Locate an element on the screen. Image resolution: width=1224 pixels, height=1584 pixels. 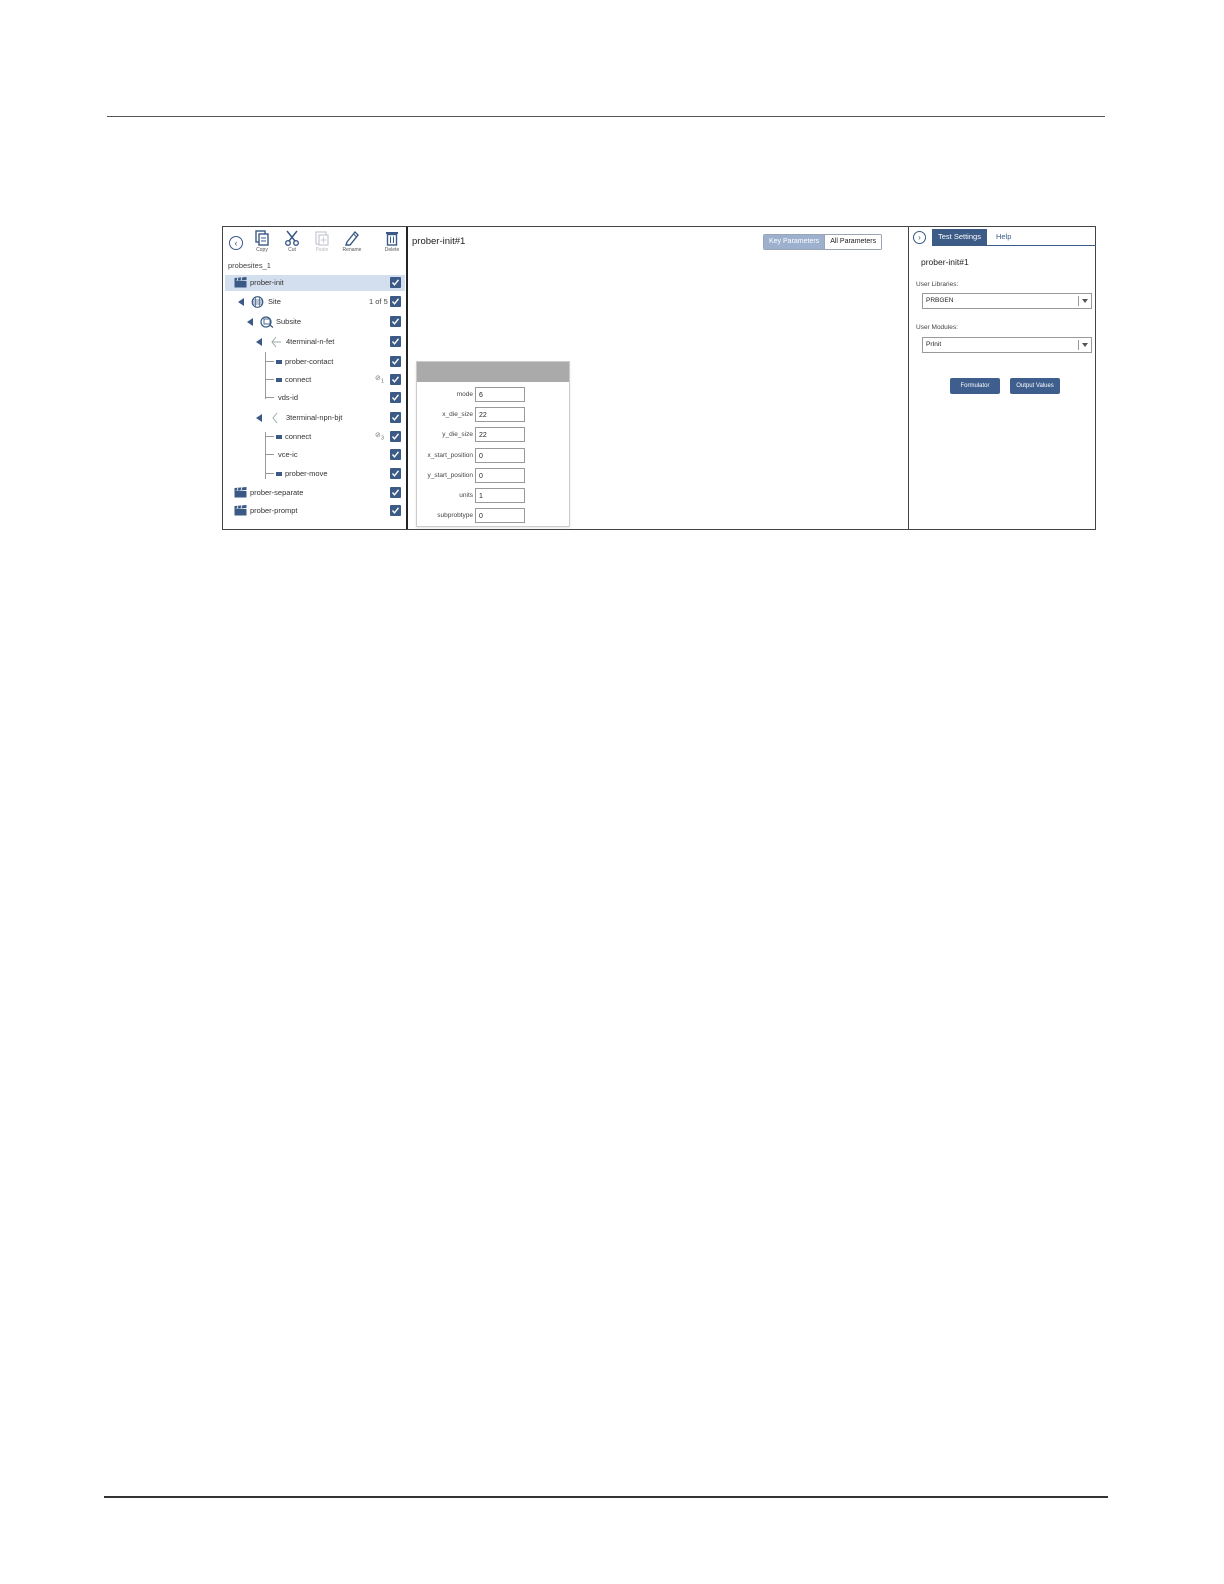
key-parameters-tab: Key Parameters is located at coordinates (794, 242).